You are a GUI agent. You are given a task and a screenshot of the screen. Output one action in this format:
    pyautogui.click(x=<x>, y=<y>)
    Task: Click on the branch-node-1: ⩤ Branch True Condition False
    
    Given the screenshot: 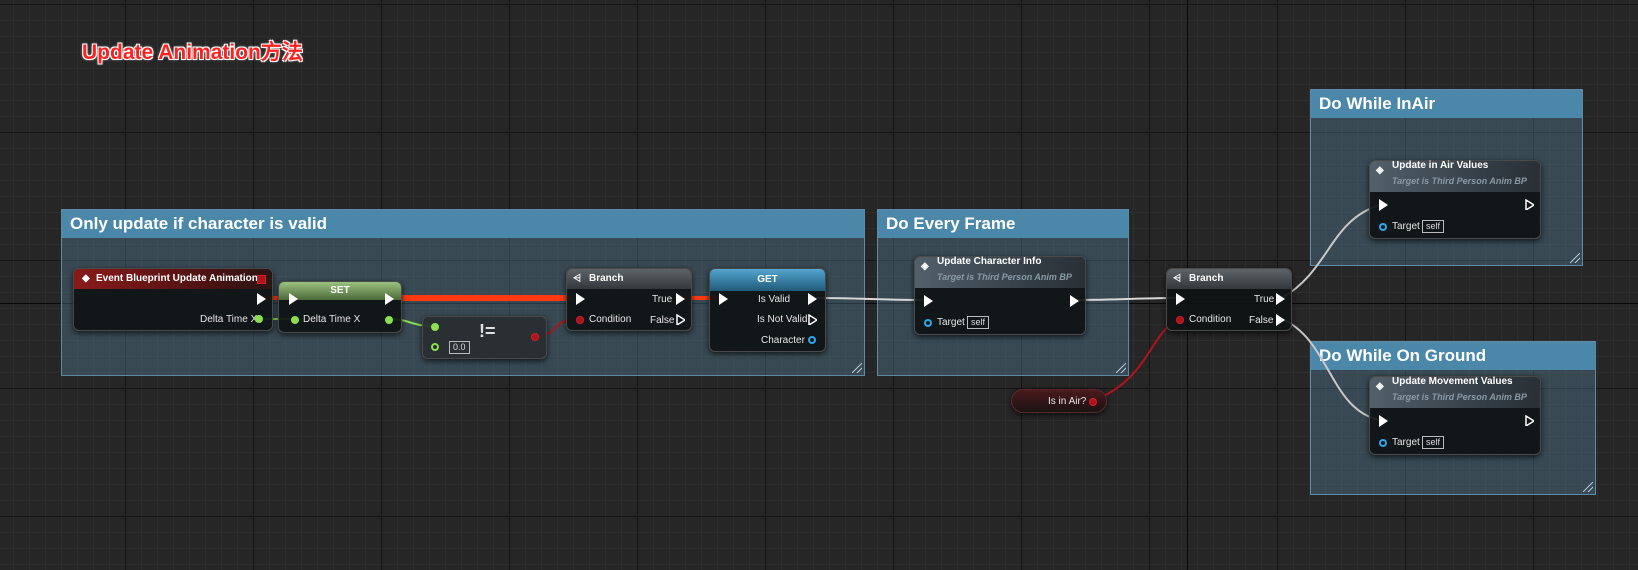 What is the action you would take?
    pyautogui.click(x=629, y=299)
    